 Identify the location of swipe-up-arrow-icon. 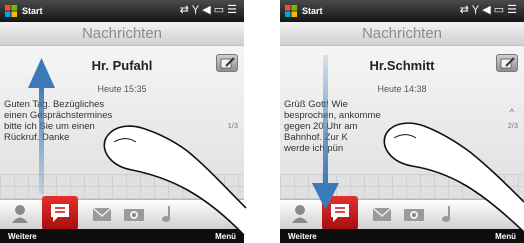
(41, 126).